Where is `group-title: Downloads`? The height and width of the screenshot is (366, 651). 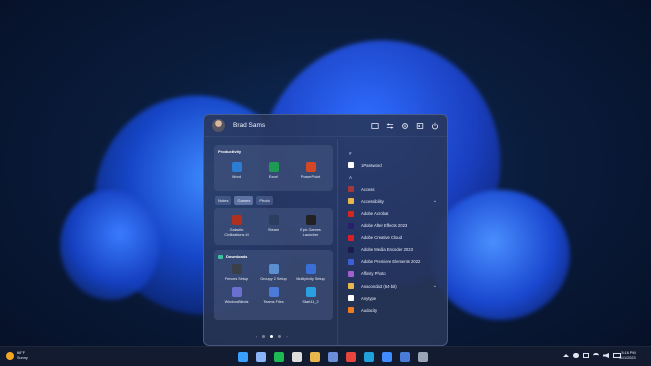 group-title: Downloads is located at coordinates (273, 256).